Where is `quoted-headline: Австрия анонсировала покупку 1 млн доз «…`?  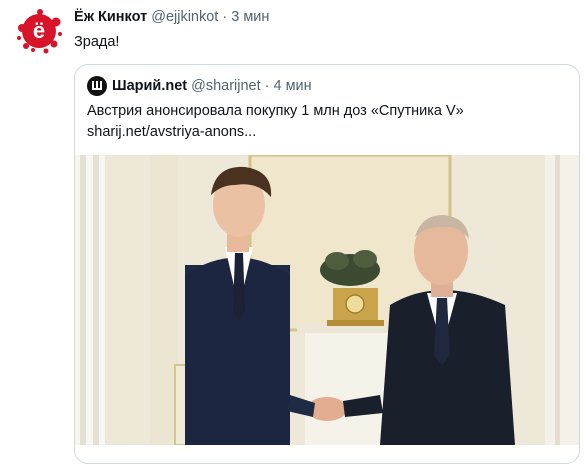
quoted-headline: Австрия анонсировала покупку 1 млн доз «… is located at coordinates (275, 111).